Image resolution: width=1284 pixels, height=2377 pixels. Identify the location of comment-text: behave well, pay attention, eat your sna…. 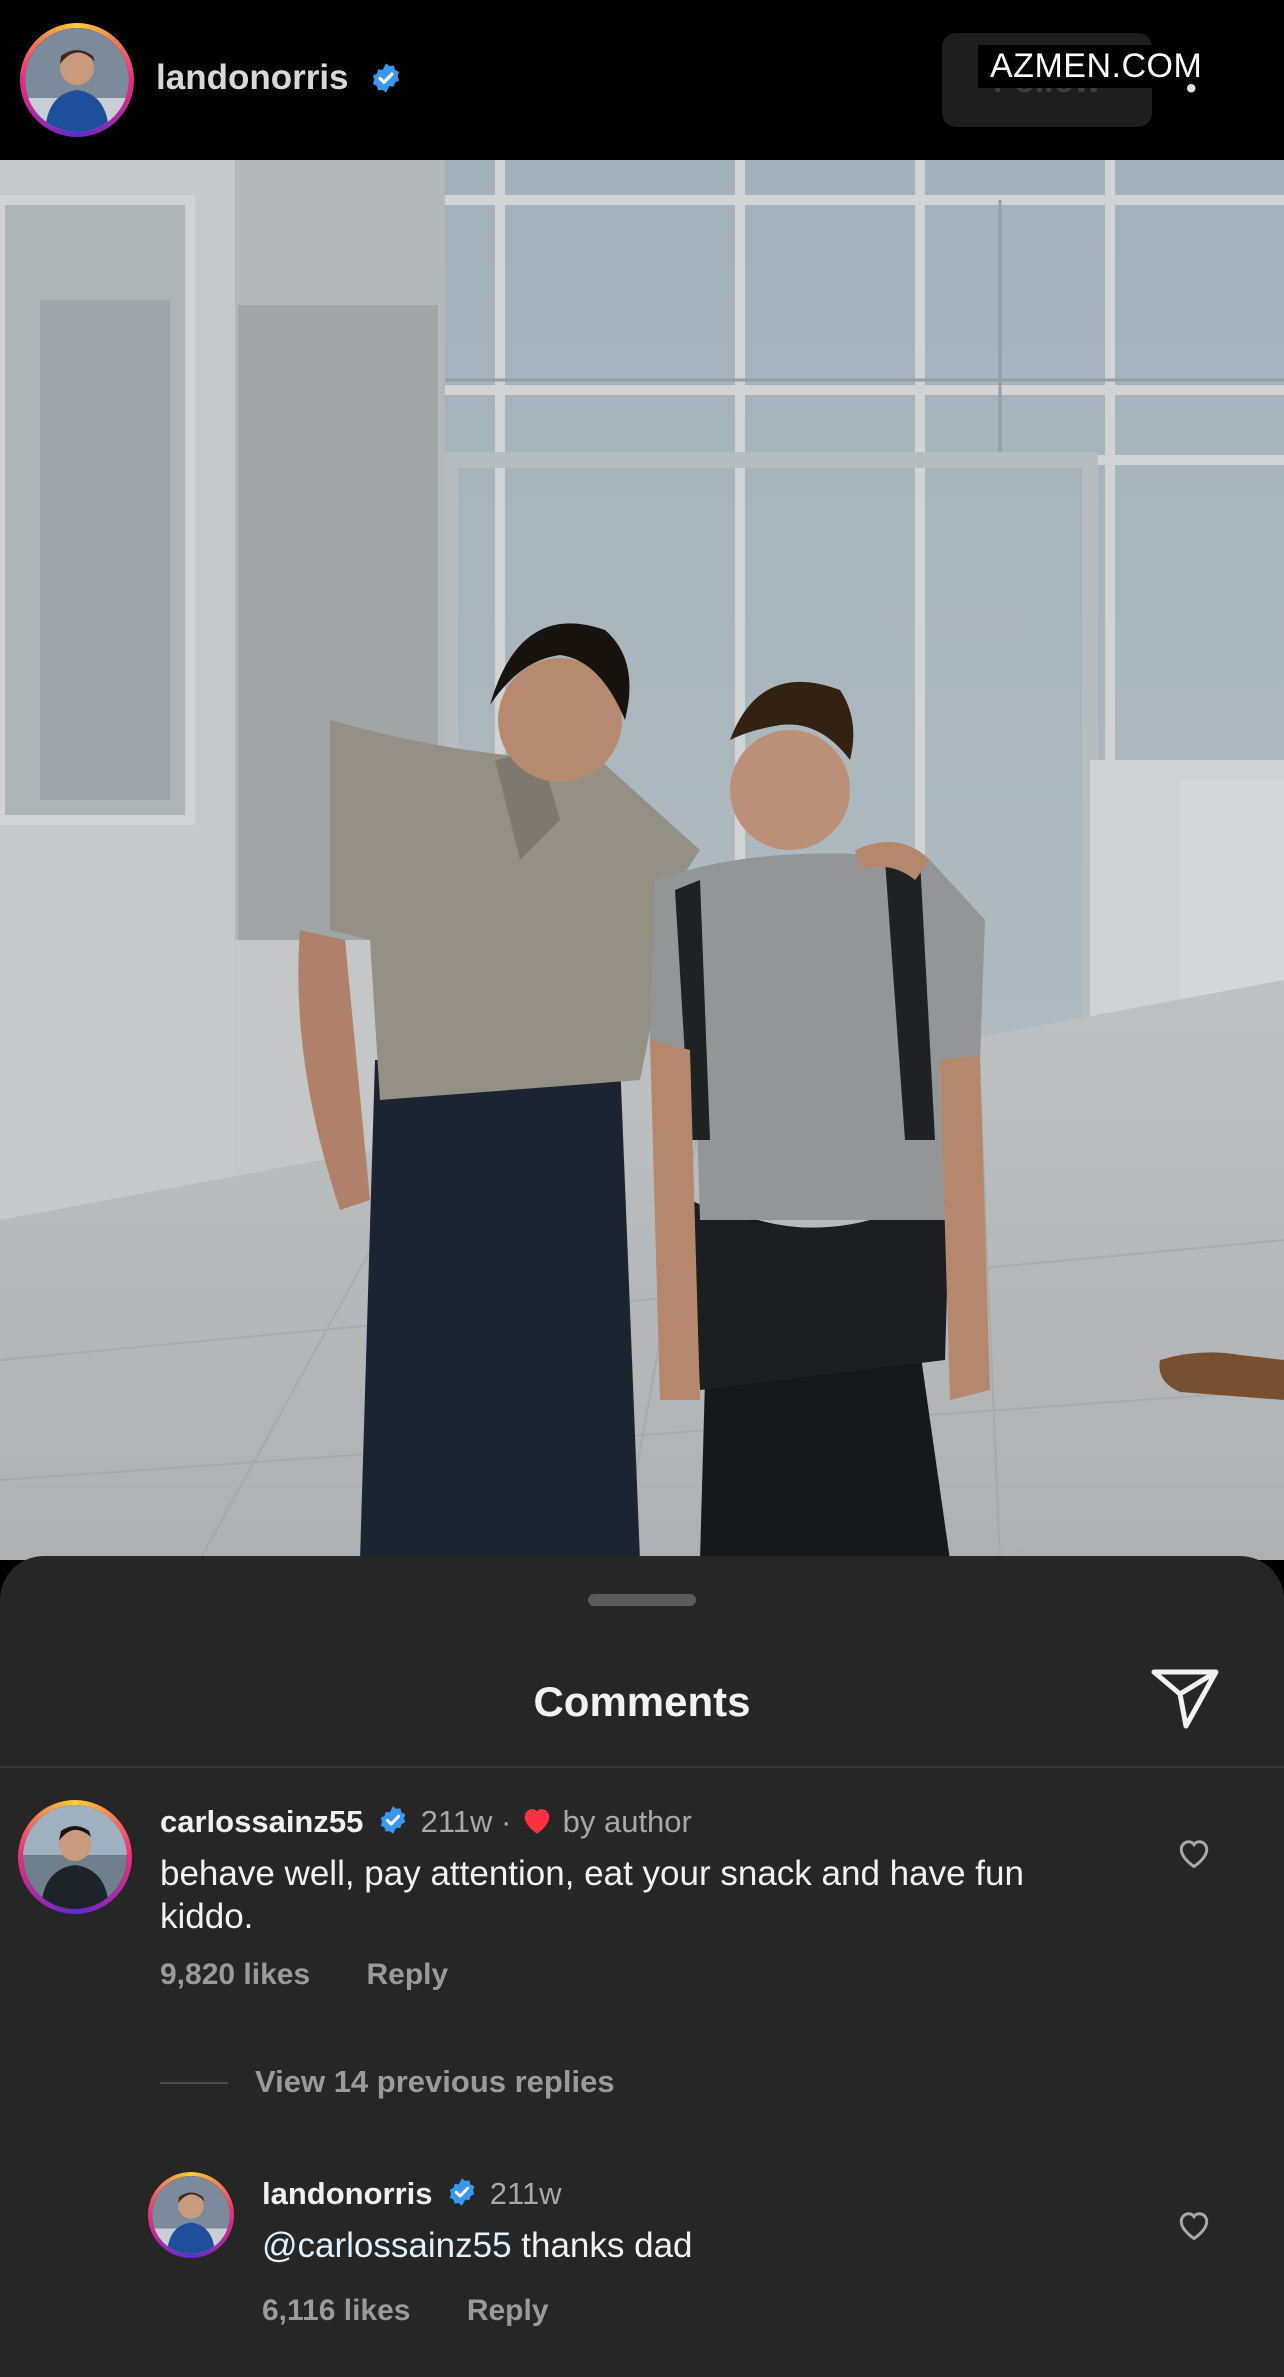
(592, 1895).